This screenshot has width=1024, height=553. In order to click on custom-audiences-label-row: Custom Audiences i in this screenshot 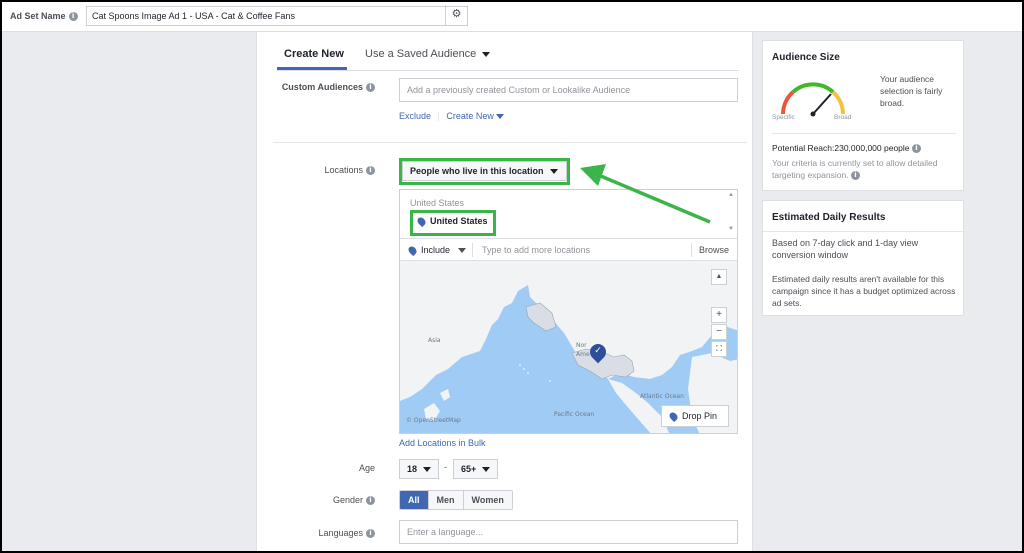, I will do `click(328, 87)`.